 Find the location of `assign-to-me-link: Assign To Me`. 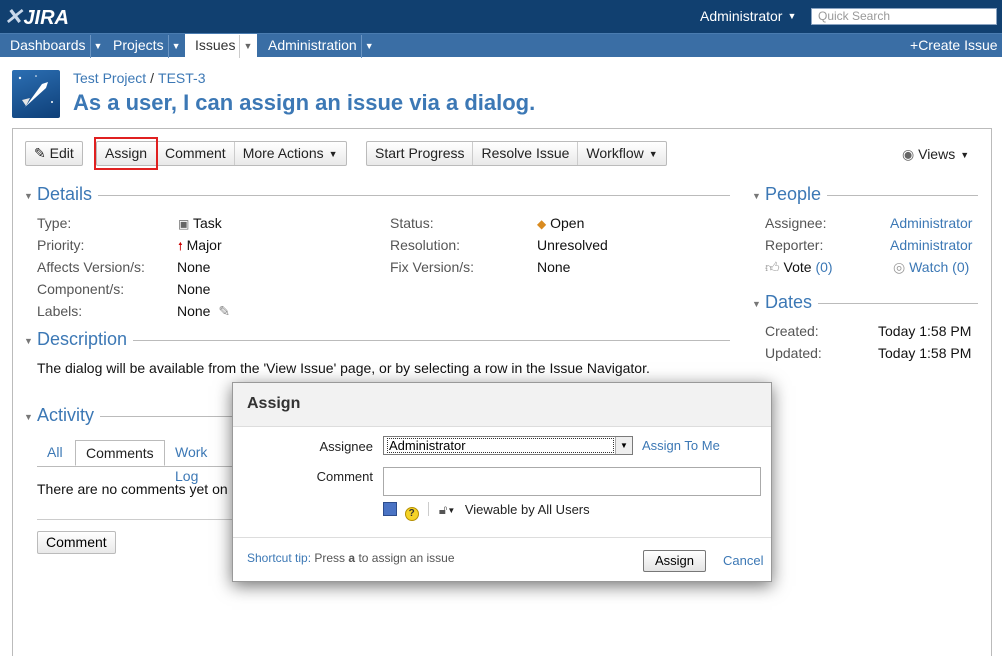

assign-to-me-link: Assign To Me is located at coordinates (681, 445).